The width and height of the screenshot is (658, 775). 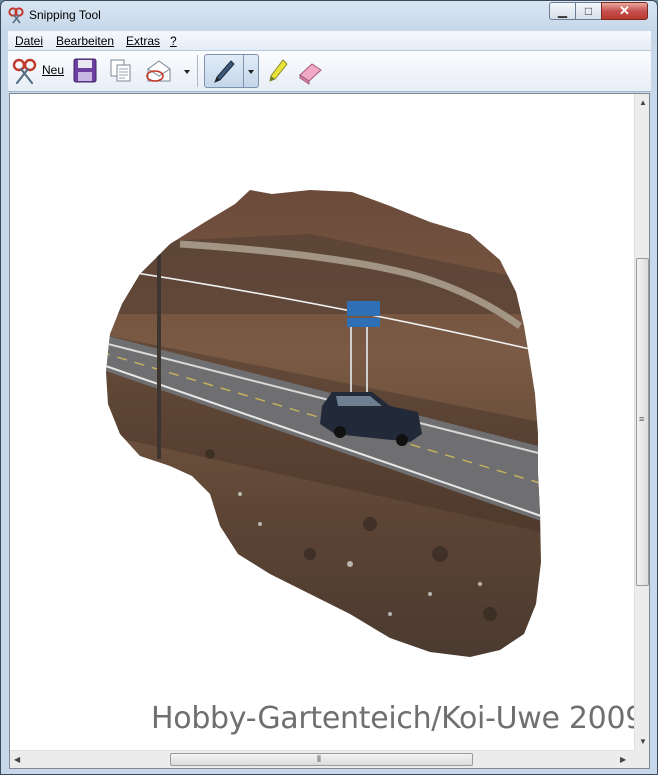 I want to click on menu-datei: Datei, so click(x=29, y=41).